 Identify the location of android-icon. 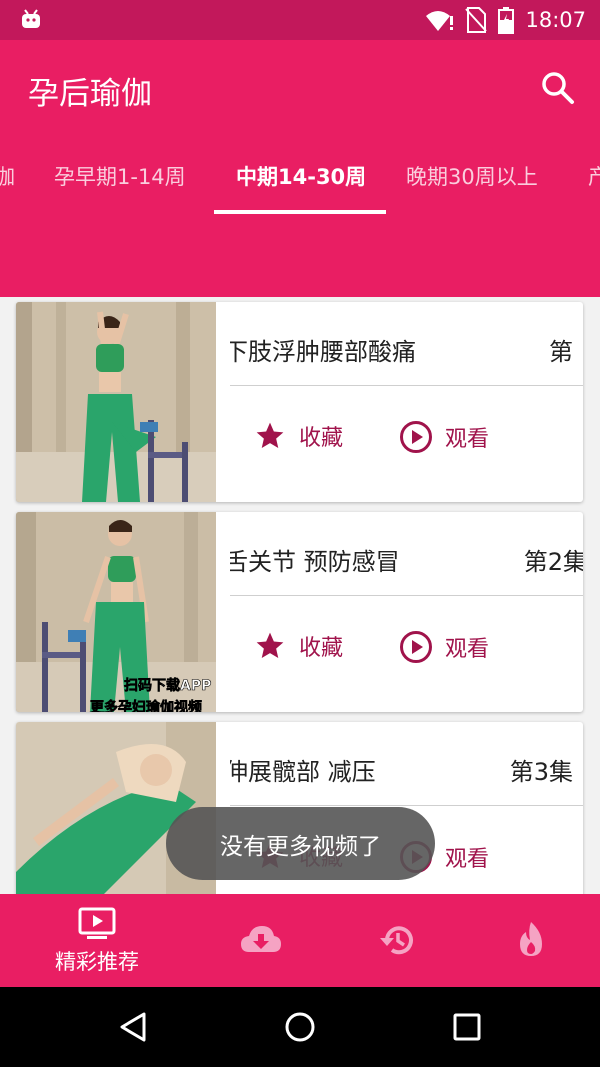
(31, 18).